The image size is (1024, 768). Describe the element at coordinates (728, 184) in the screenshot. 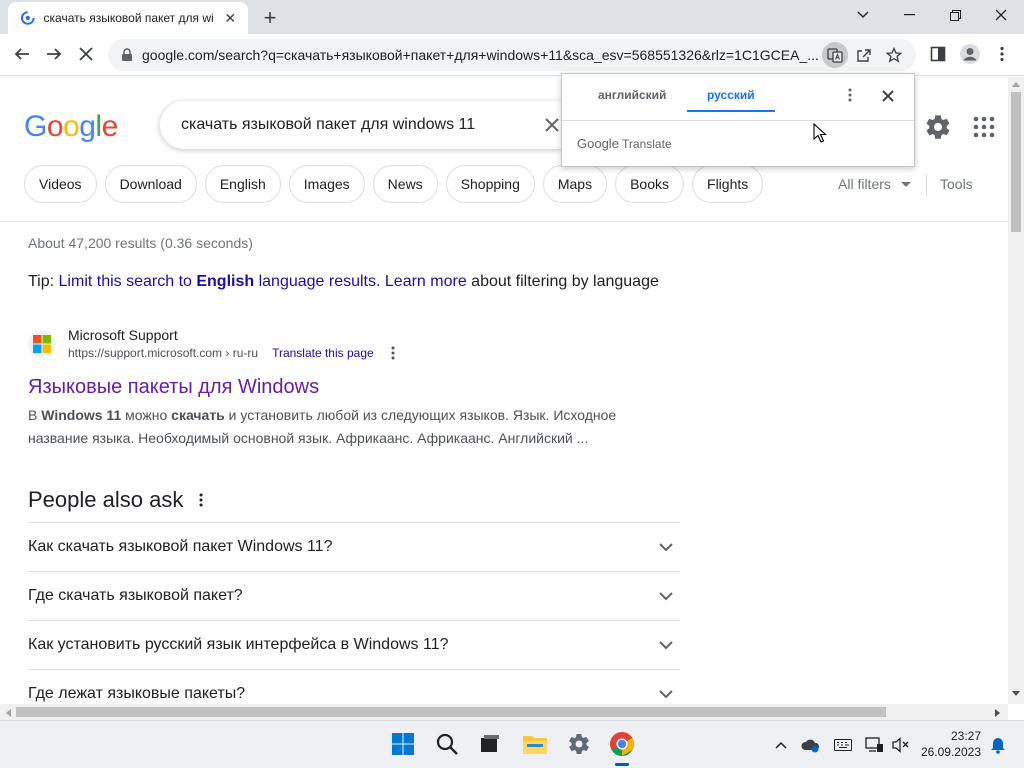

I see `chip-flights: Flights` at that location.